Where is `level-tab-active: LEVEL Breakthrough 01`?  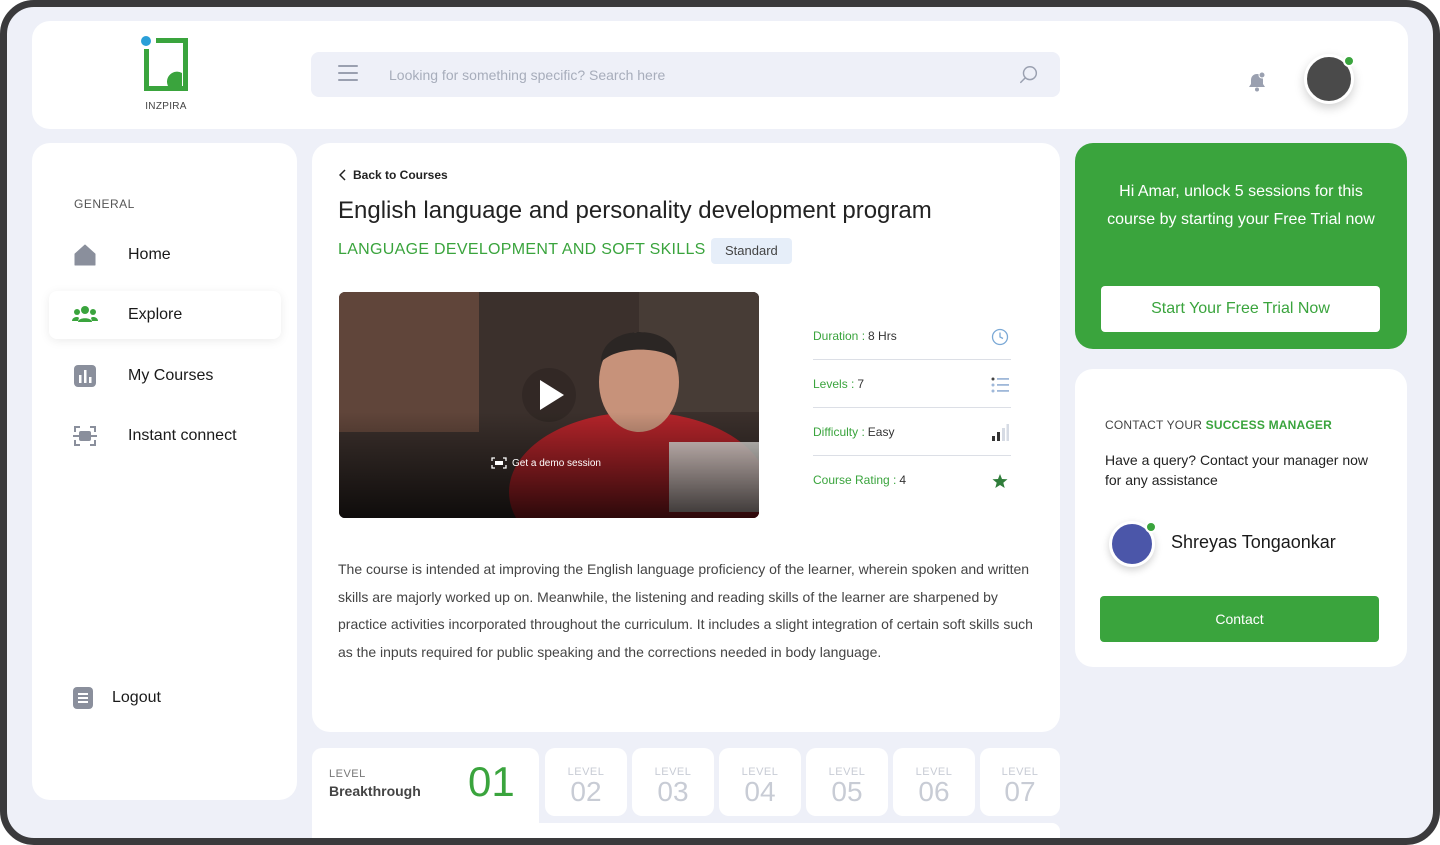 level-tab-active: LEVEL Breakthrough 01 is located at coordinates (425, 793).